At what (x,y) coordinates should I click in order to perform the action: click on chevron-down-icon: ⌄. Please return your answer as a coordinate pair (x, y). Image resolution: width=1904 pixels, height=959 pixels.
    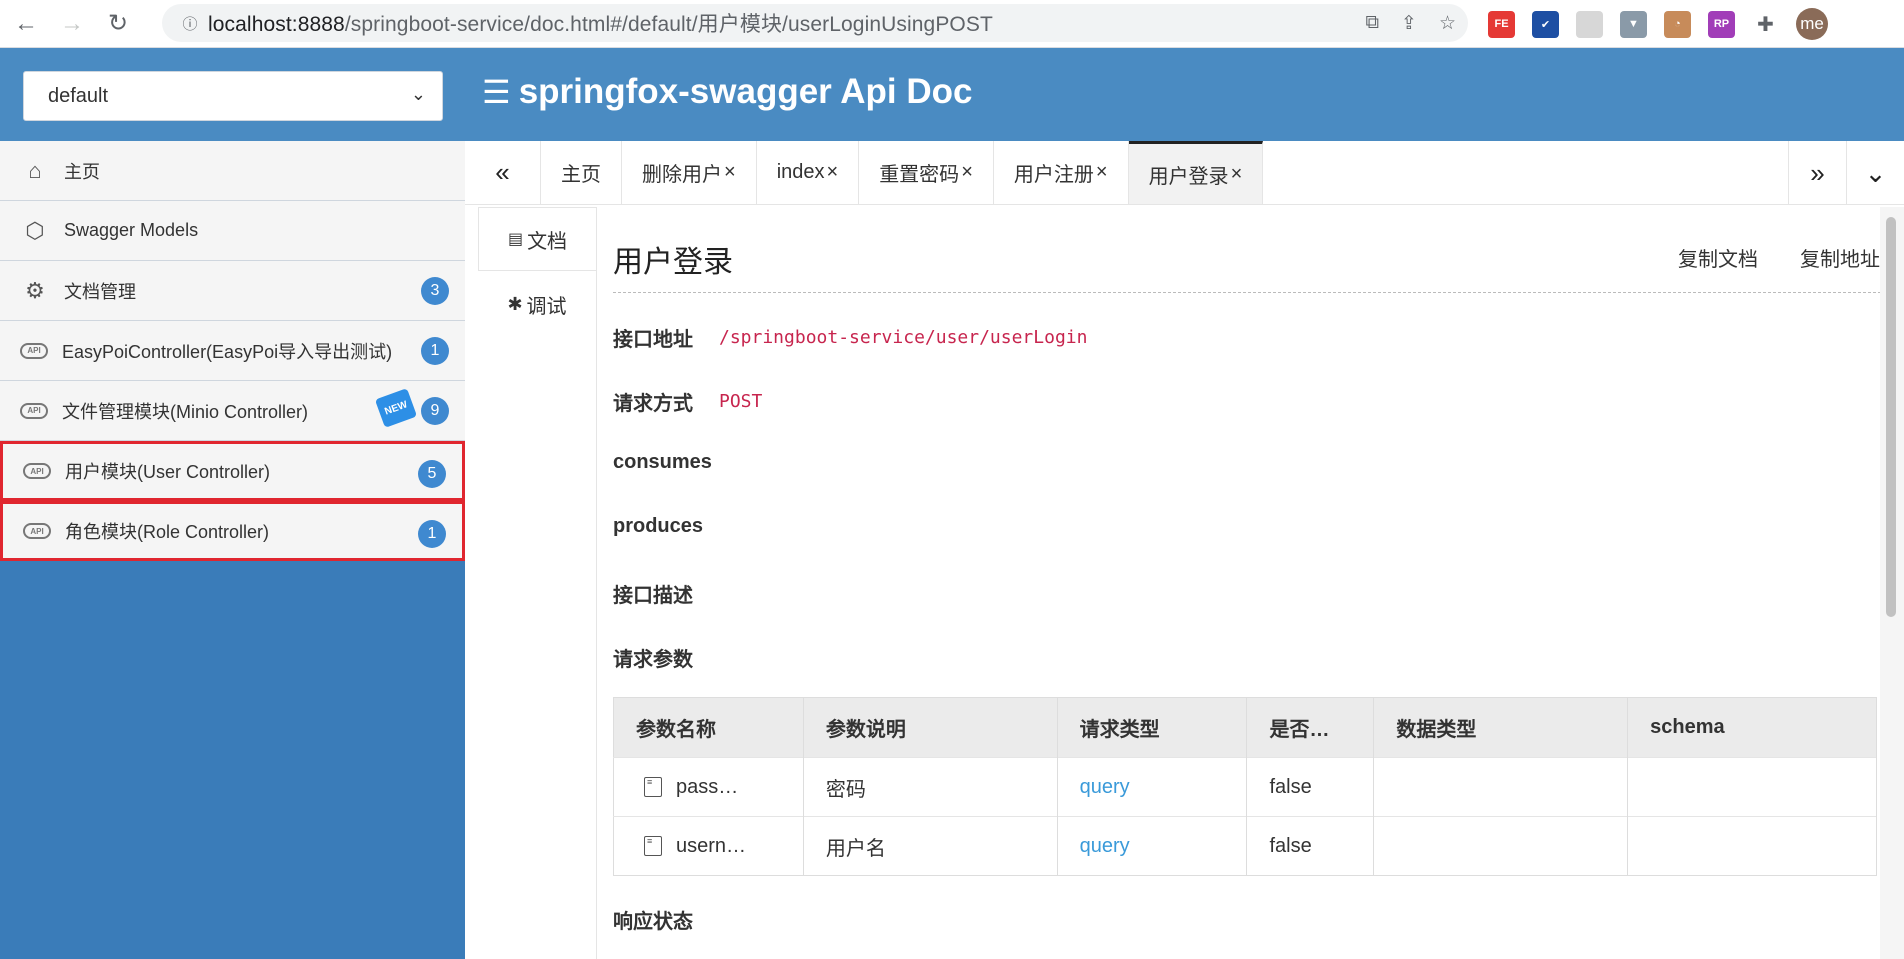
    Looking at the image, I should click on (418, 94).